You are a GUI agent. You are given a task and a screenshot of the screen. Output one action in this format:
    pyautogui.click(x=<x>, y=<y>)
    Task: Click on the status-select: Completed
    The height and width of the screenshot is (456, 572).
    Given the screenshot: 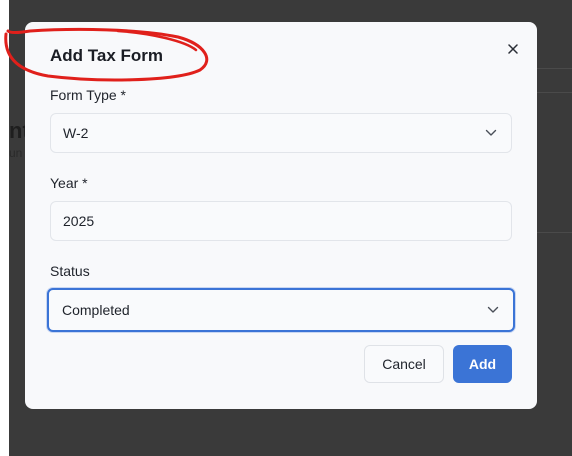 What is the action you would take?
    pyautogui.click(x=281, y=310)
    